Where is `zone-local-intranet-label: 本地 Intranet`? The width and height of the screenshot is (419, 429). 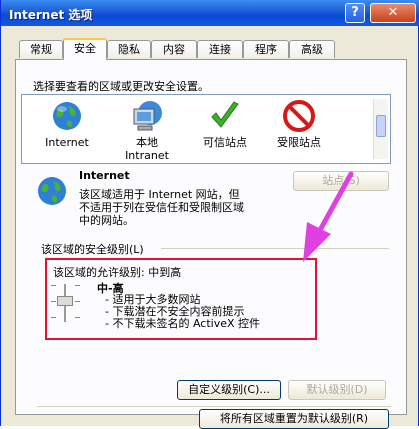 zone-local-intranet-label: 本地 Intranet is located at coordinates (147, 149).